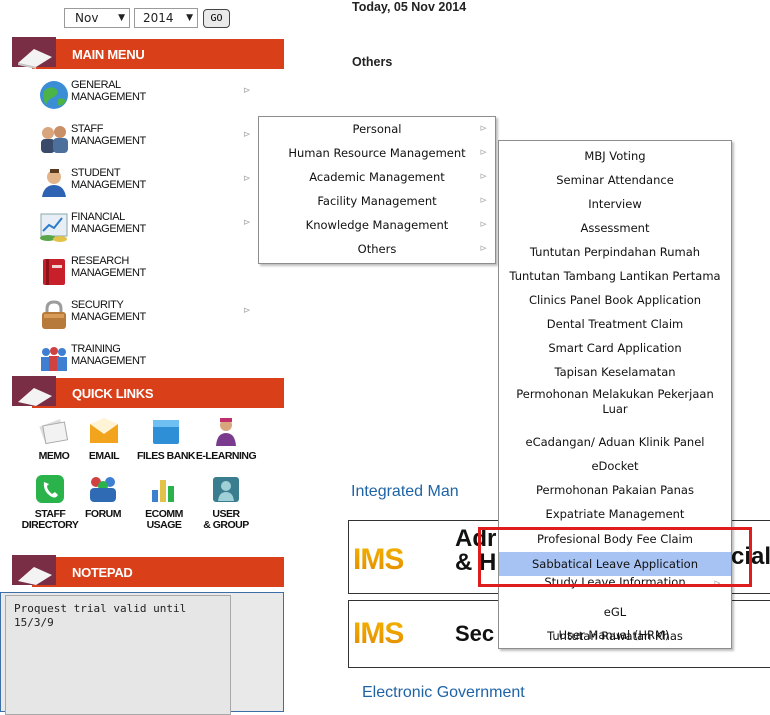 This screenshot has height=715, width=770. What do you see at coordinates (377, 129) in the screenshot?
I see `menu-item-personal: Personal ⊳` at bounding box center [377, 129].